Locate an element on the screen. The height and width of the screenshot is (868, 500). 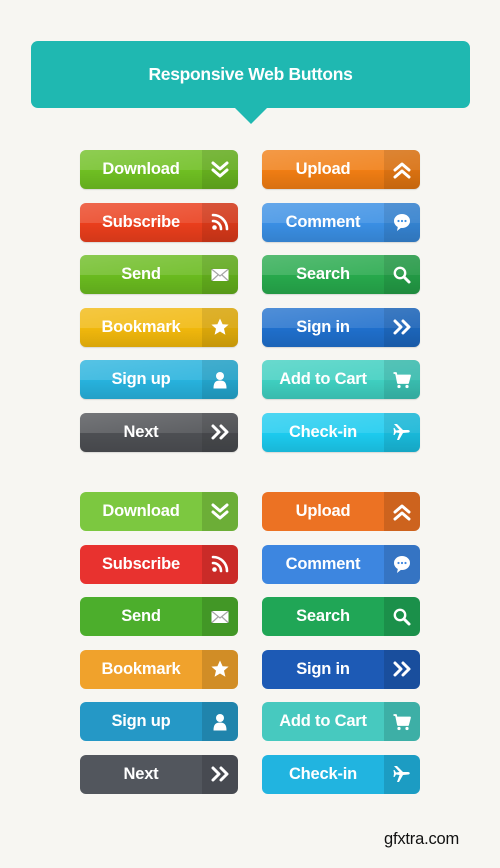
watermark: gfxtra.com is located at coordinates (422, 839).